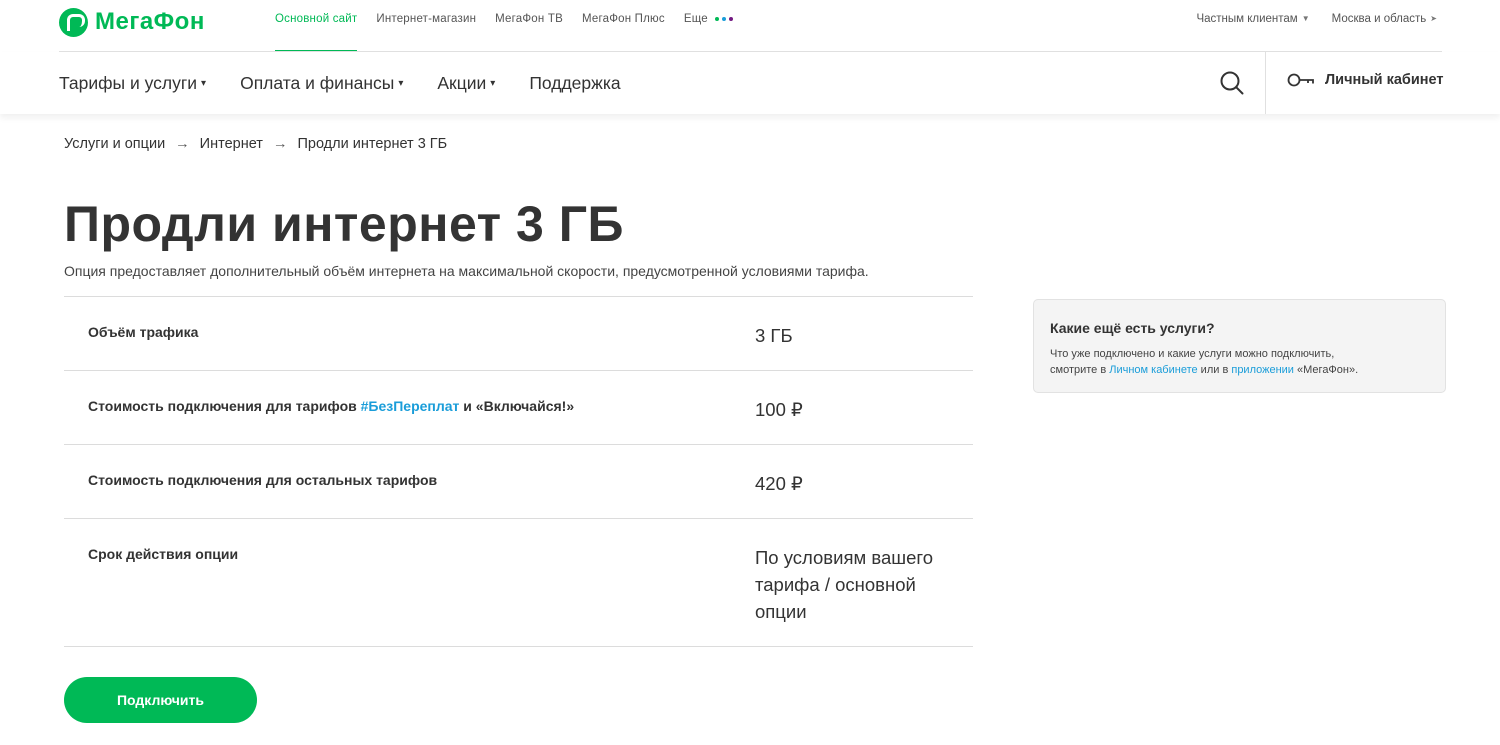 Image resolution: width=1500 pixels, height=745 pixels. I want to click on client-type-dropdown: Частным клиентам ▼, so click(1252, 19).